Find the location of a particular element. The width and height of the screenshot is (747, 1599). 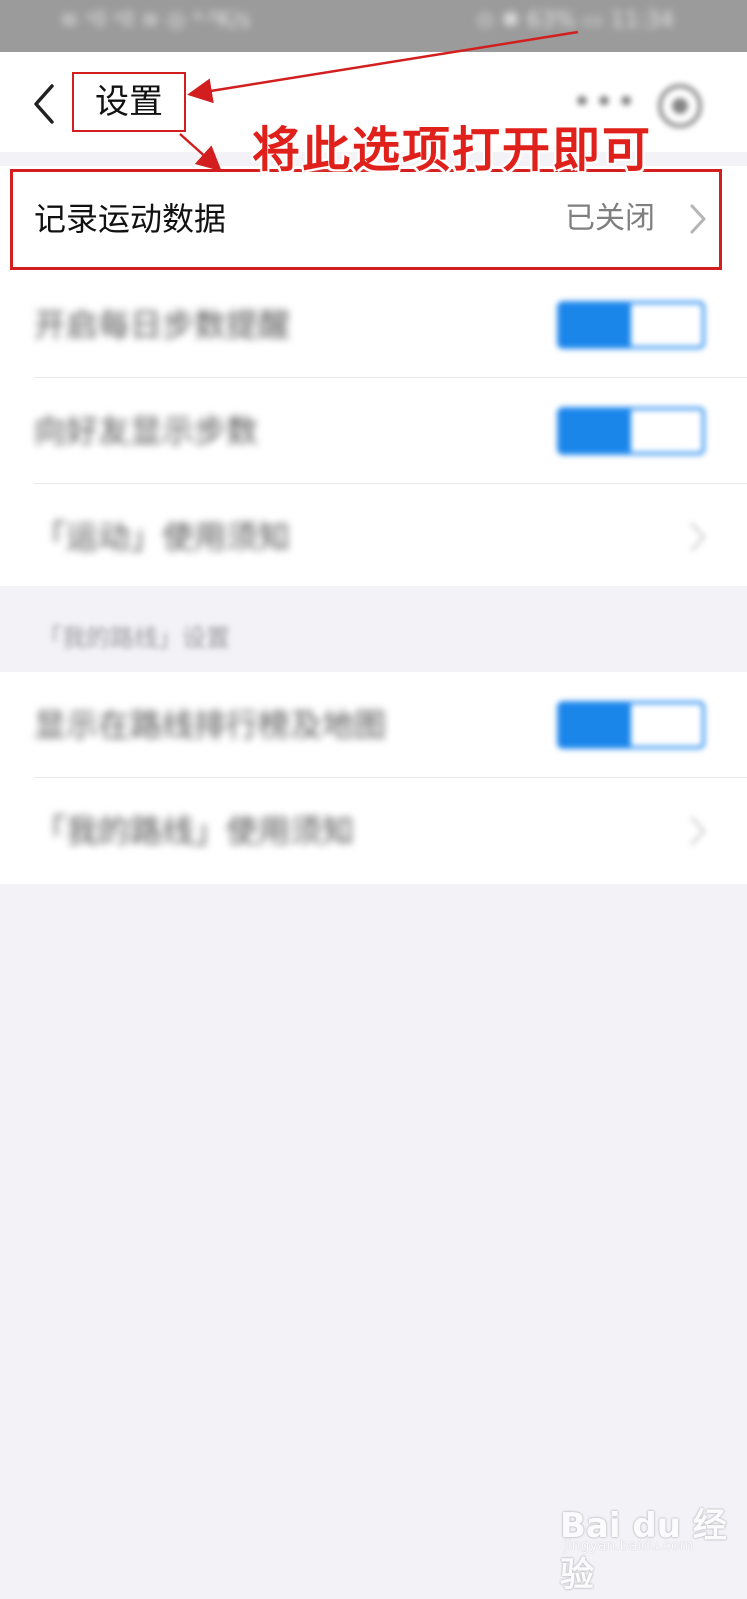

page-title: 设置 is located at coordinates (129, 102).